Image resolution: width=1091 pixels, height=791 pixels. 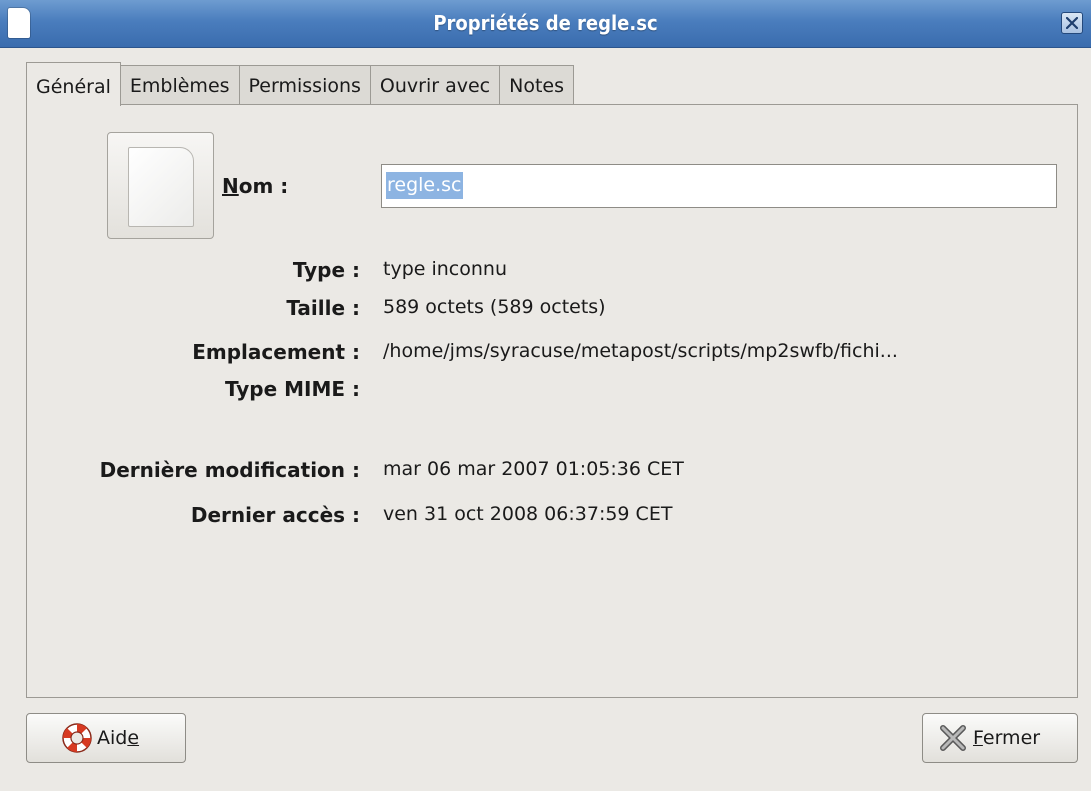 I want to click on name-label-mnemonic: N, so click(x=230, y=186).